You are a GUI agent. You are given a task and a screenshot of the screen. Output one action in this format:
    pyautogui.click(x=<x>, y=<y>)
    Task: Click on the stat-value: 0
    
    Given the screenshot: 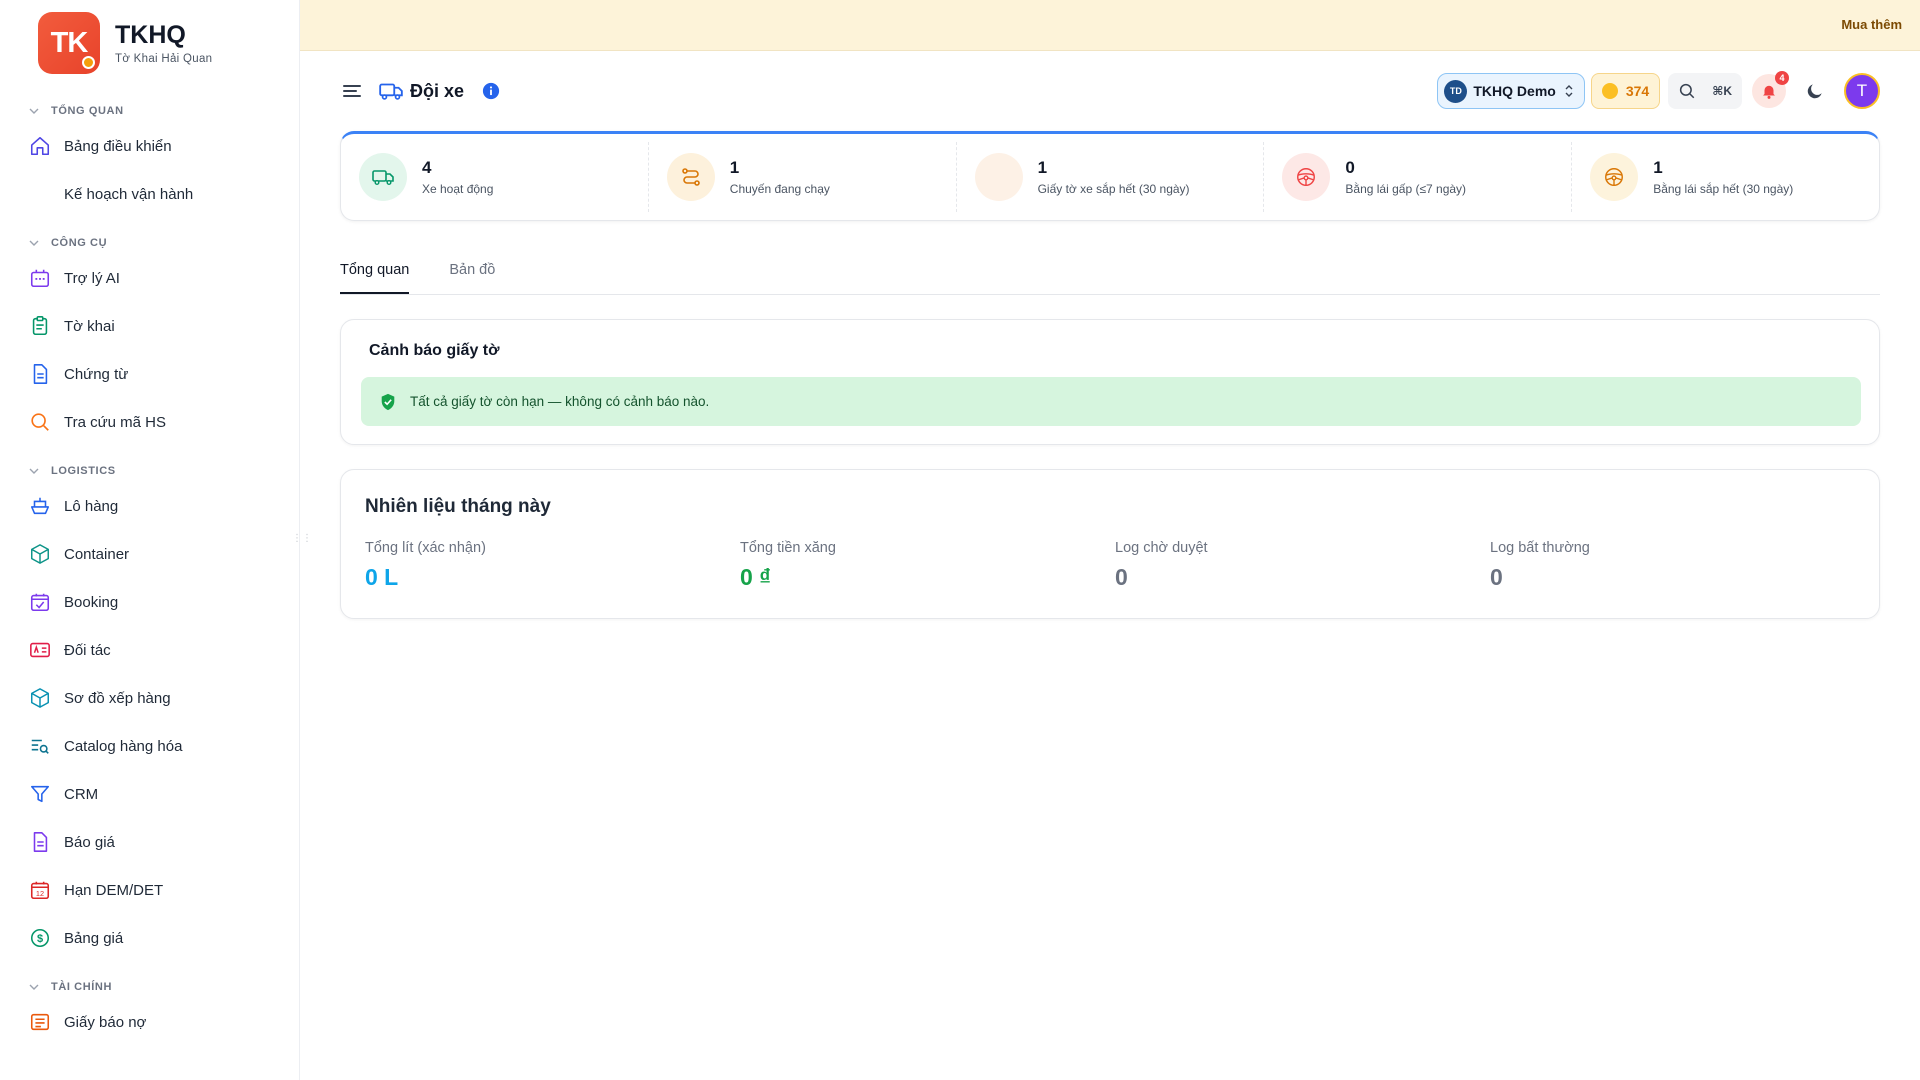 What is the action you would take?
    pyautogui.click(x=1350, y=167)
    